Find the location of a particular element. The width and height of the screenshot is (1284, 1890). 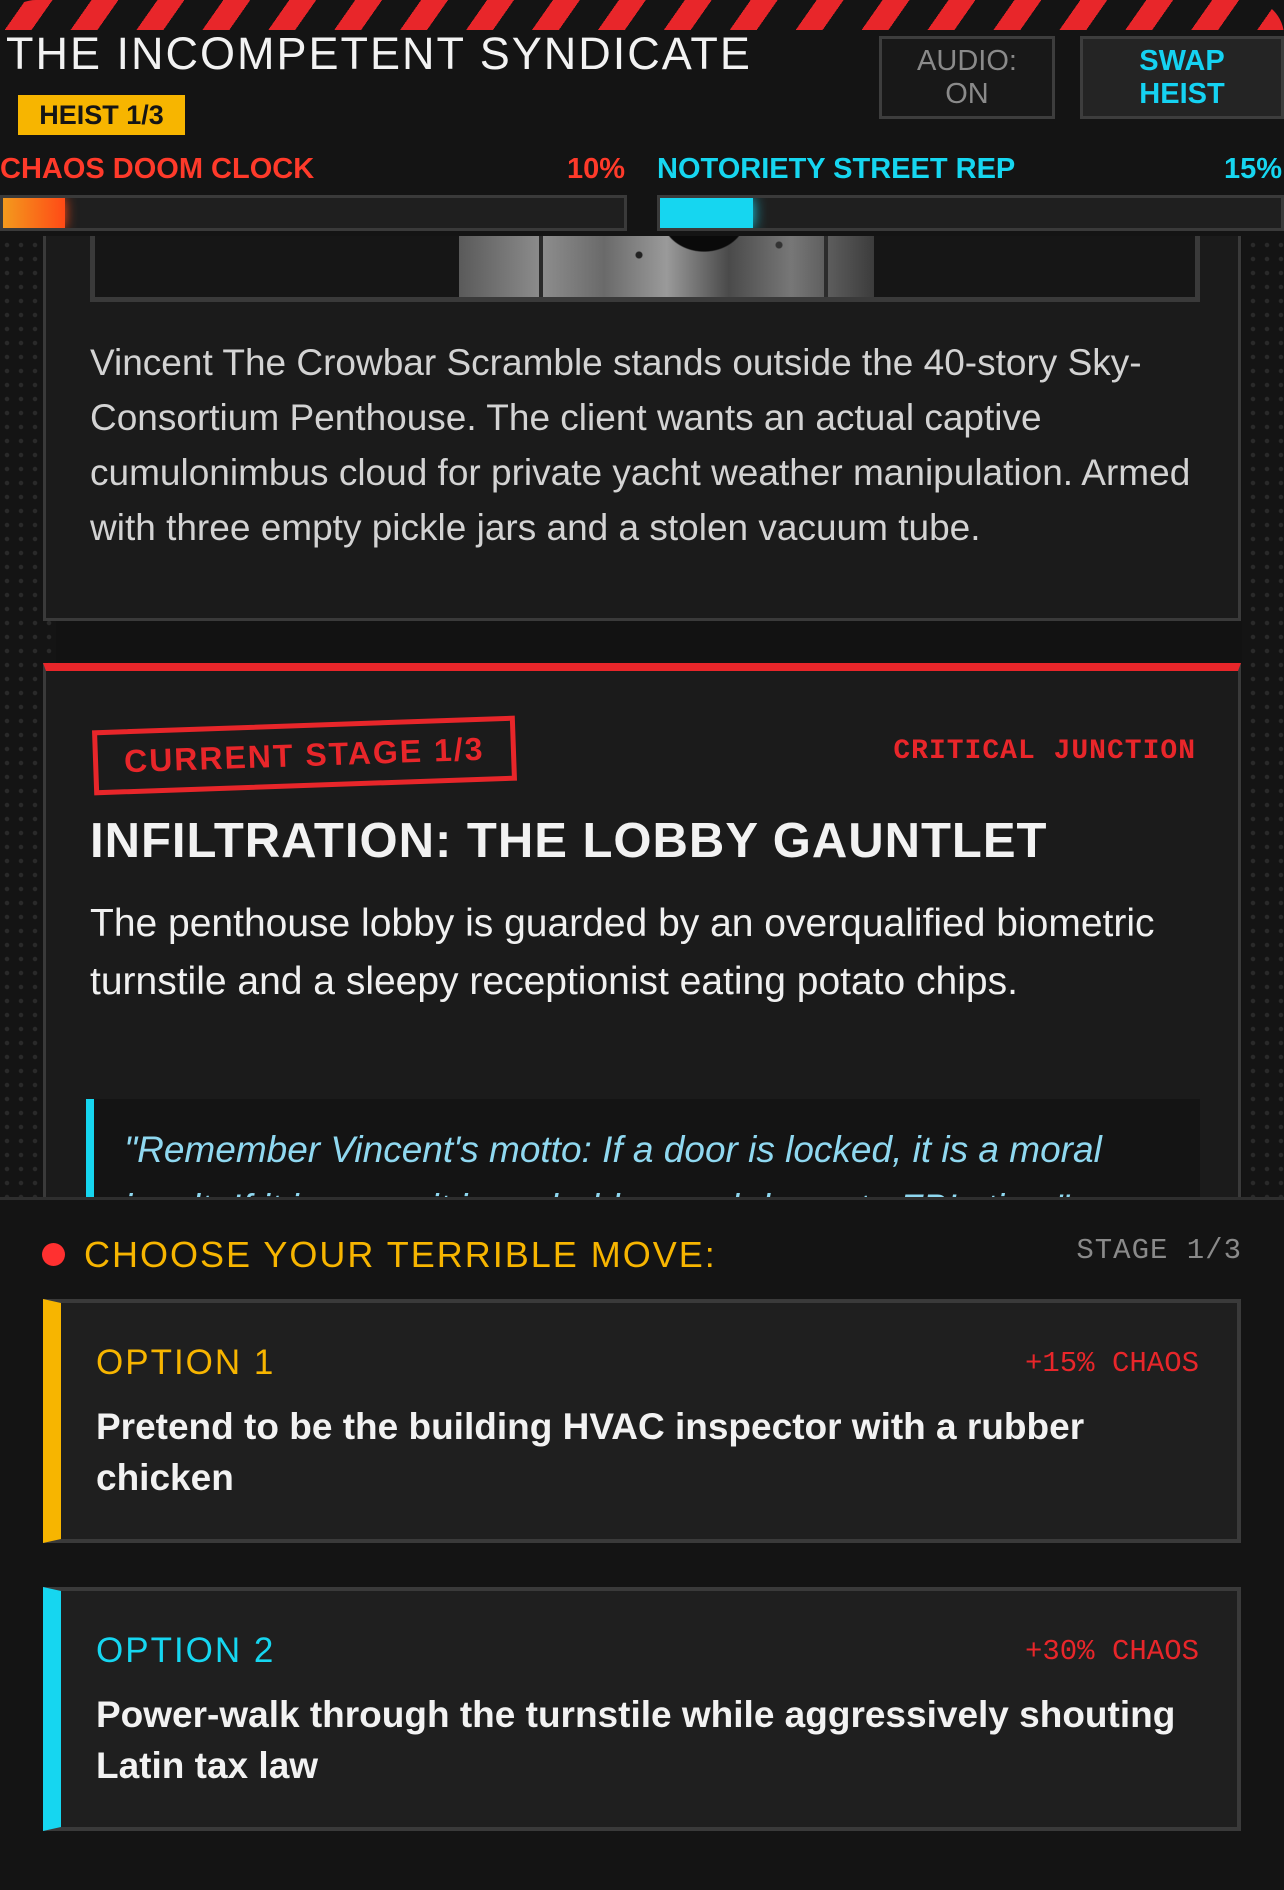

critical-junction-tag: CRITICAL JUNCTION is located at coordinates (1044, 751).